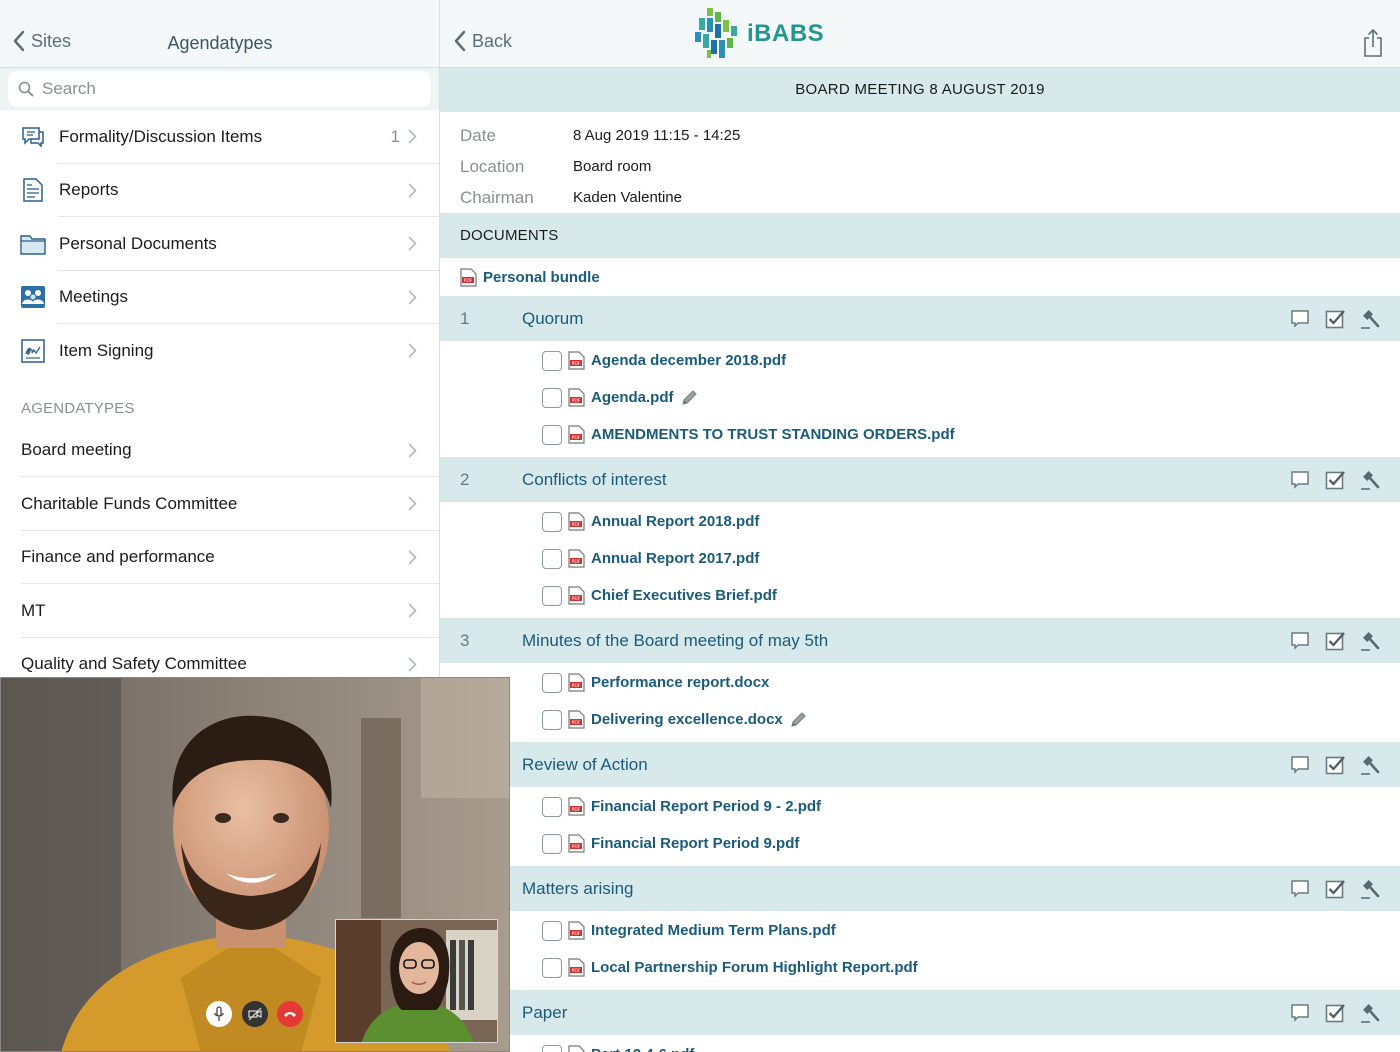  I want to click on info-row: Chairman Kaden Valentine, so click(920, 197).